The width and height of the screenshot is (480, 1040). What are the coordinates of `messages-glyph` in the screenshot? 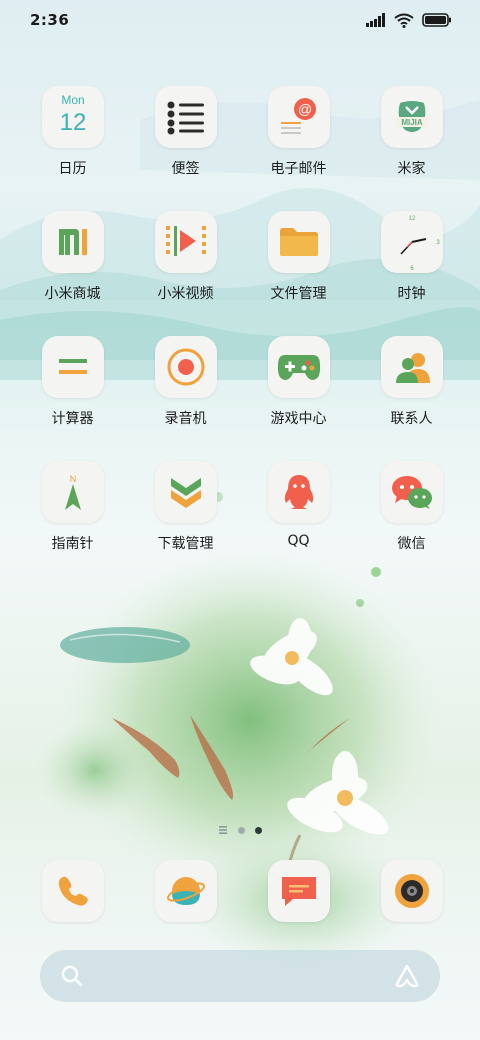 It's located at (298, 891).